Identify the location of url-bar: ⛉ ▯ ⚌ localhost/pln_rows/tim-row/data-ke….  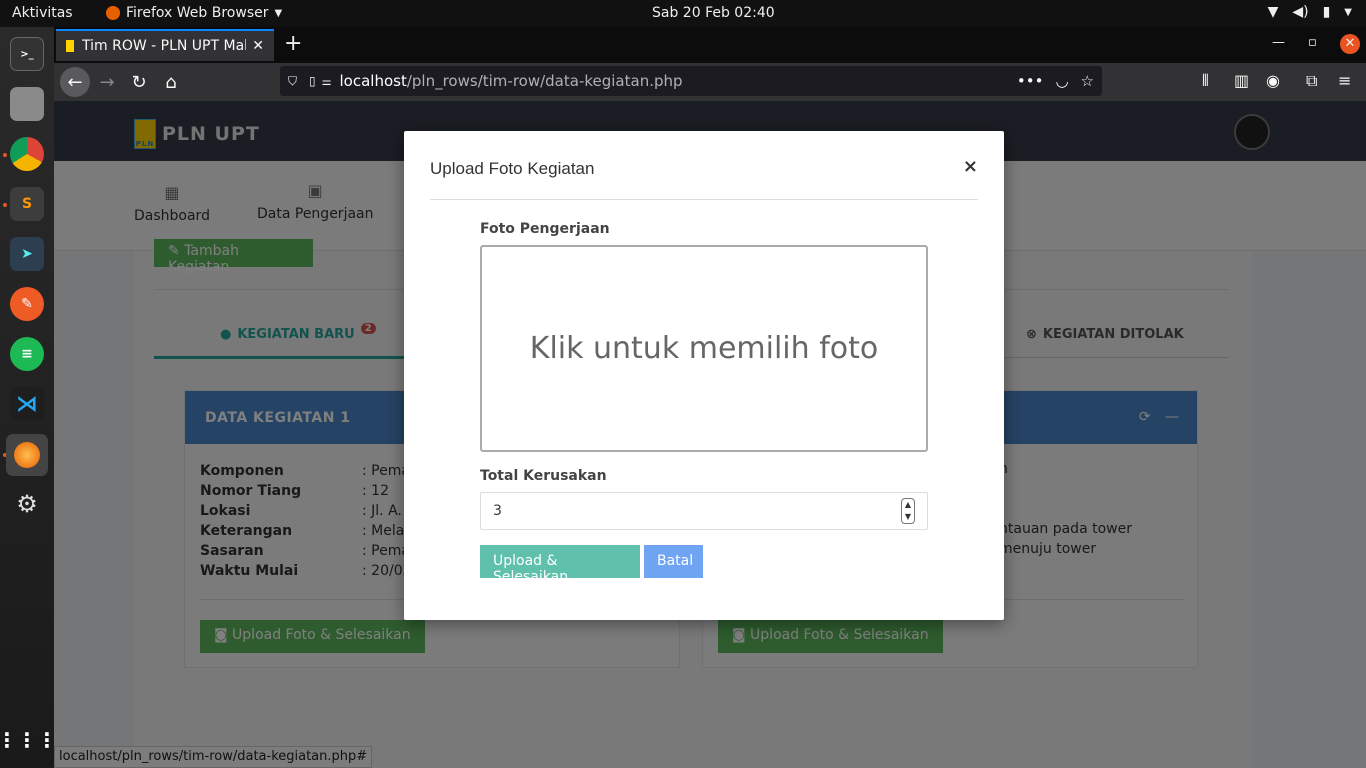
(691, 81).